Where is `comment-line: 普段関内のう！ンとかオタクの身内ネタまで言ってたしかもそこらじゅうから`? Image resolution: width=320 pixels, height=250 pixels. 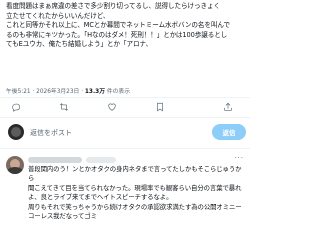 comment-line: 普段関内のう！ンとかオタクの身内ネタまで言ってたしかもそこらじゅうから is located at coordinates (135, 174).